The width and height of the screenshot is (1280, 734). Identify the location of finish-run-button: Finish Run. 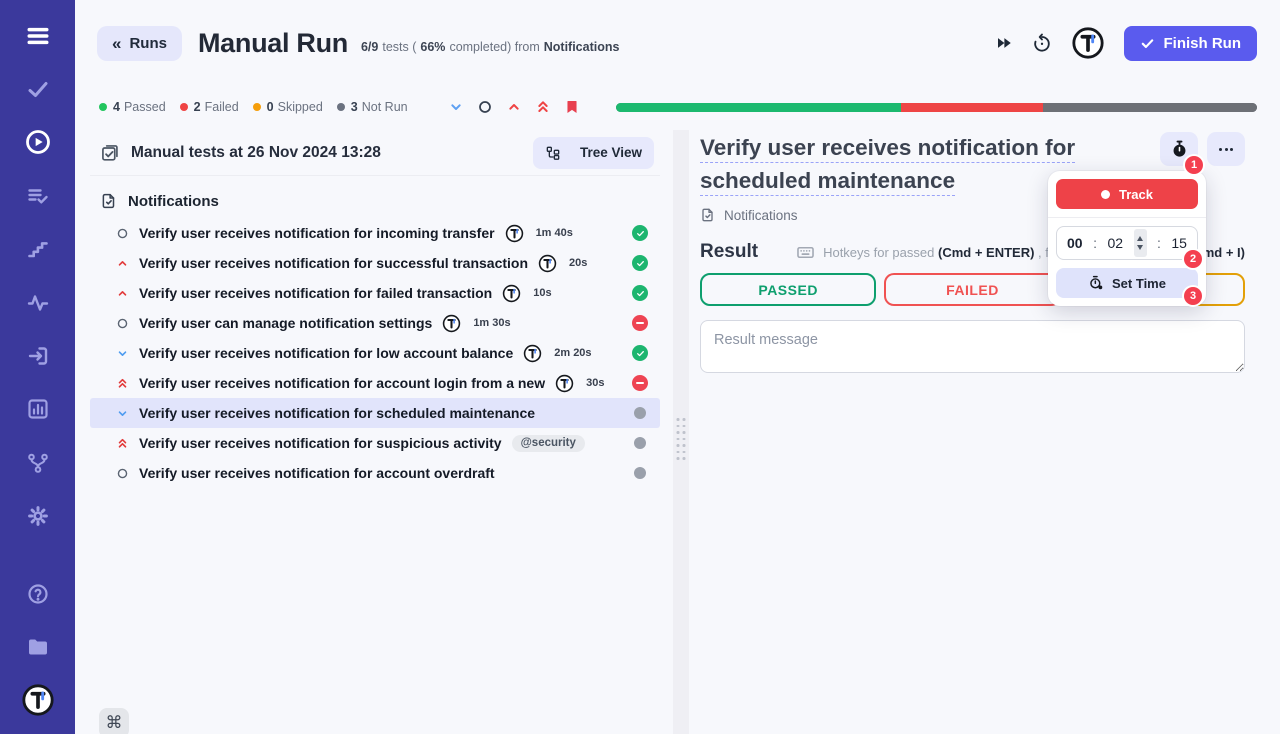
(1190, 43).